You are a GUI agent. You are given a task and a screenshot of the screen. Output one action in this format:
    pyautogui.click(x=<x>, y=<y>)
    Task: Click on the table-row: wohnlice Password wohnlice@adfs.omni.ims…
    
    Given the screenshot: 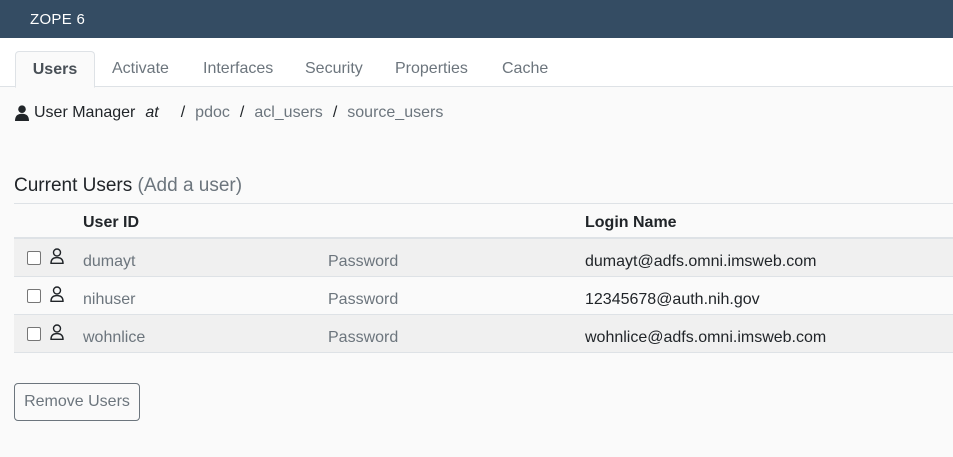 What is the action you would take?
    pyautogui.click(x=483, y=334)
    